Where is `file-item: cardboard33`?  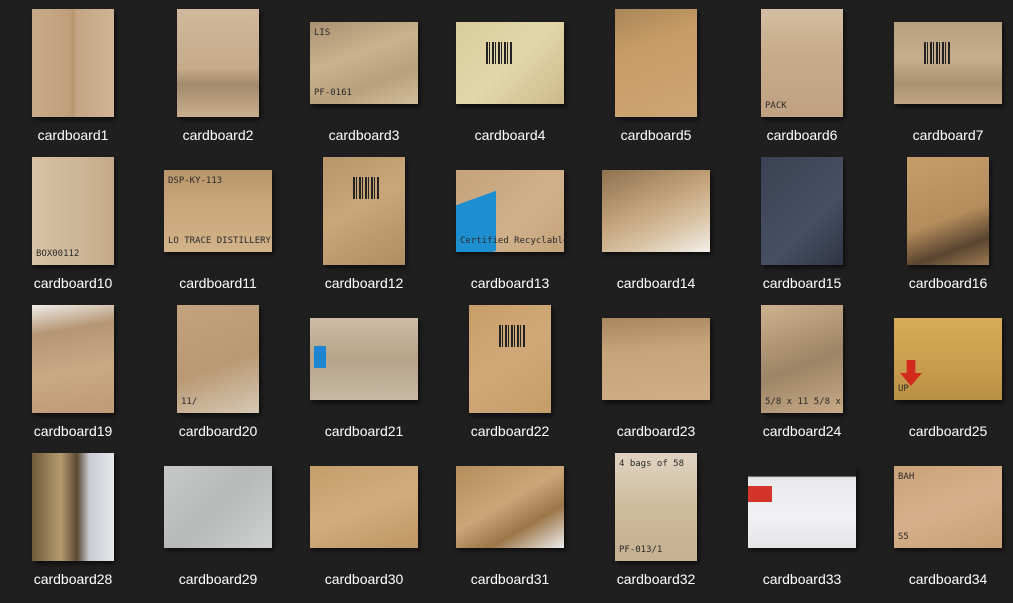
file-item: cardboard33 is located at coordinates (802, 521).